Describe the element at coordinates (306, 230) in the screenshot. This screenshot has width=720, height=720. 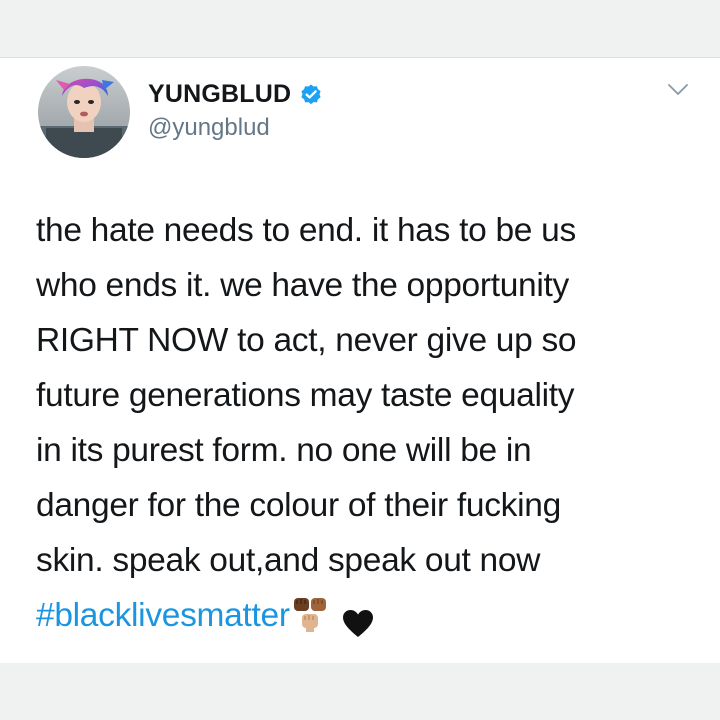
I see `tweet-line: the hate needs to end. it has to be us` at that location.